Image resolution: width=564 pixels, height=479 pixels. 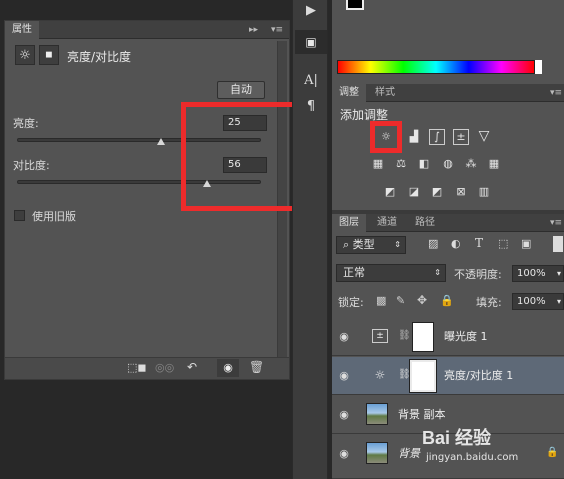 I want to click on blend-mode-value: 正常, so click(x=354, y=272).